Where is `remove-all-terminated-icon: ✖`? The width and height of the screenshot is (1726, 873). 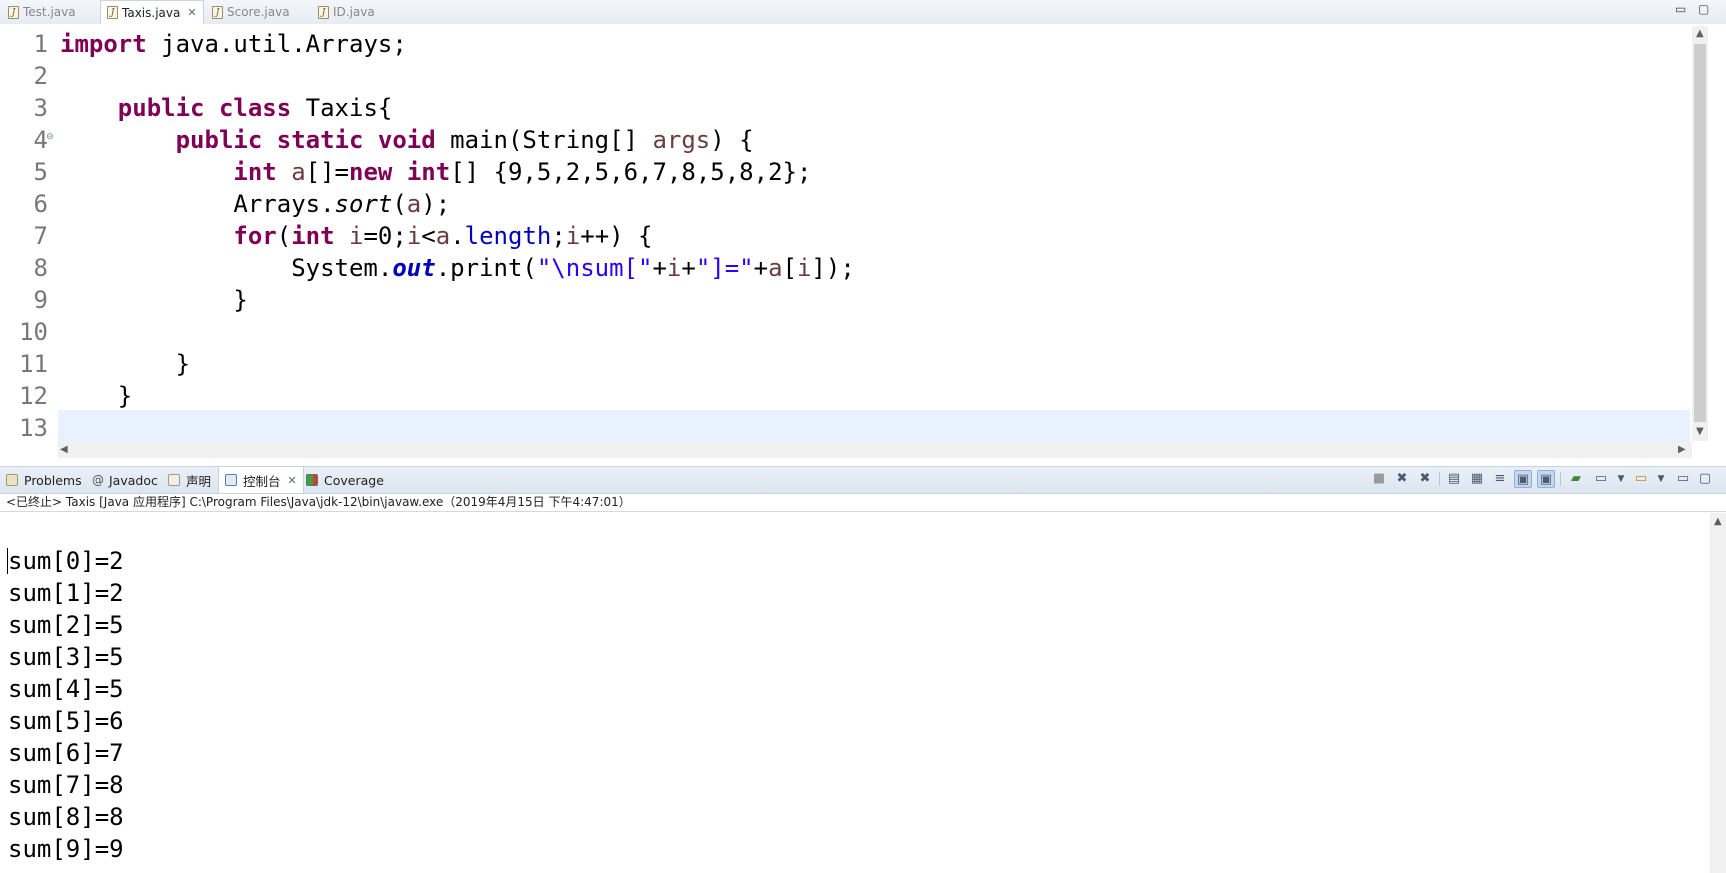
remove-all-terminated-icon: ✖ is located at coordinates (1425, 479).